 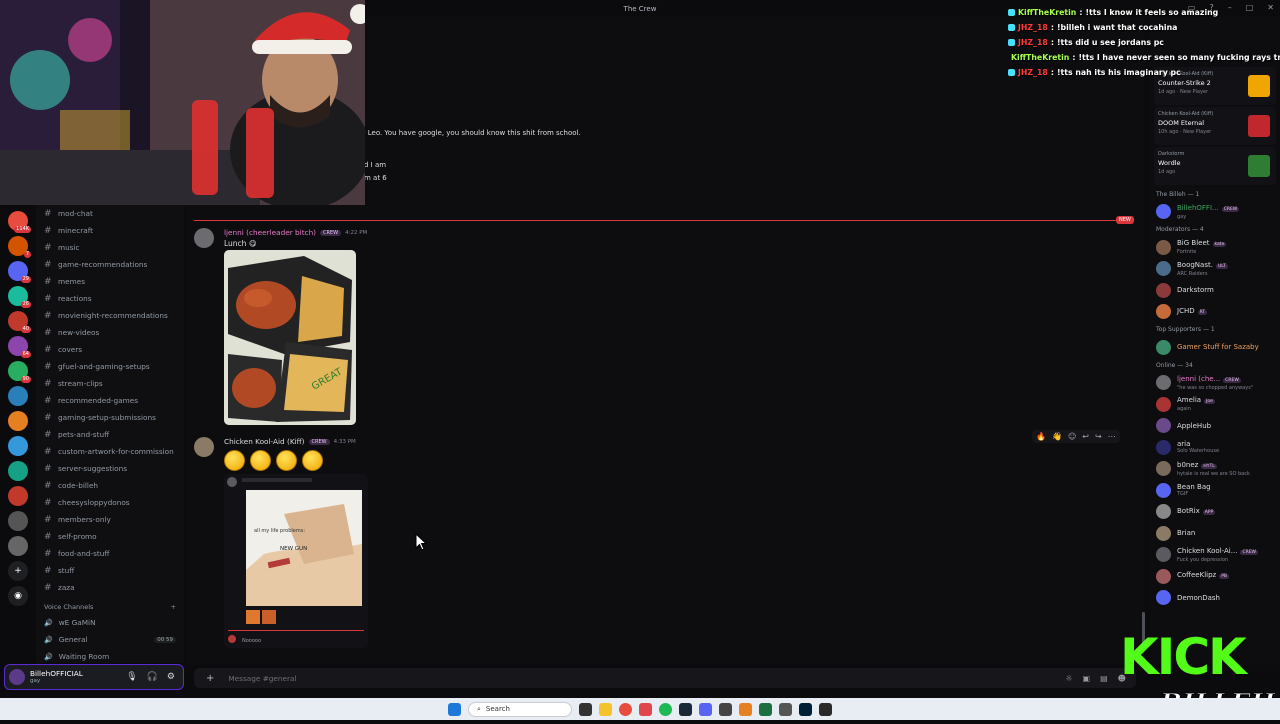 I want to click on member-item: Brian, so click(x=1215, y=534).